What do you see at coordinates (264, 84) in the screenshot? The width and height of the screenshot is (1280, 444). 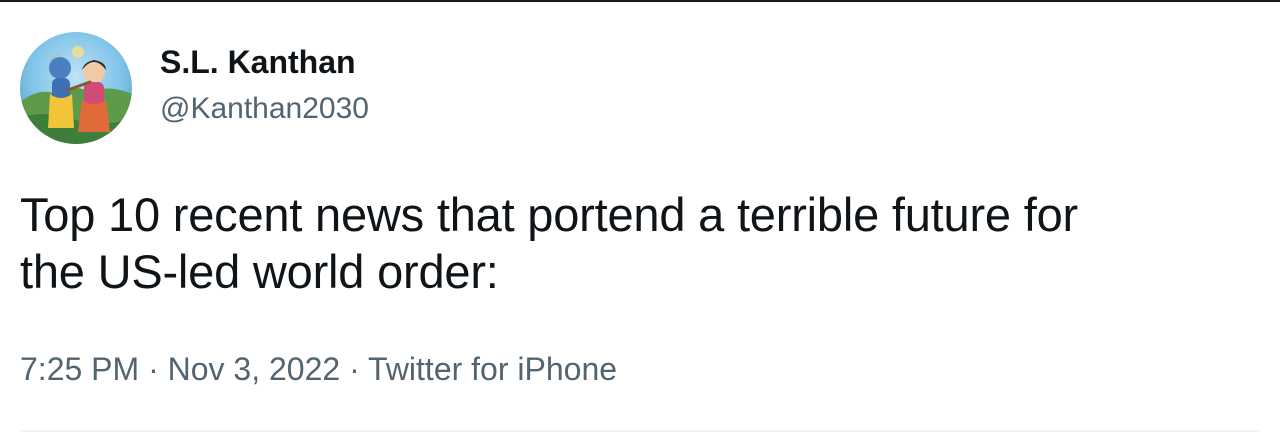 I see `author-block: S.L. Kanthan @Kanthan2030` at bounding box center [264, 84].